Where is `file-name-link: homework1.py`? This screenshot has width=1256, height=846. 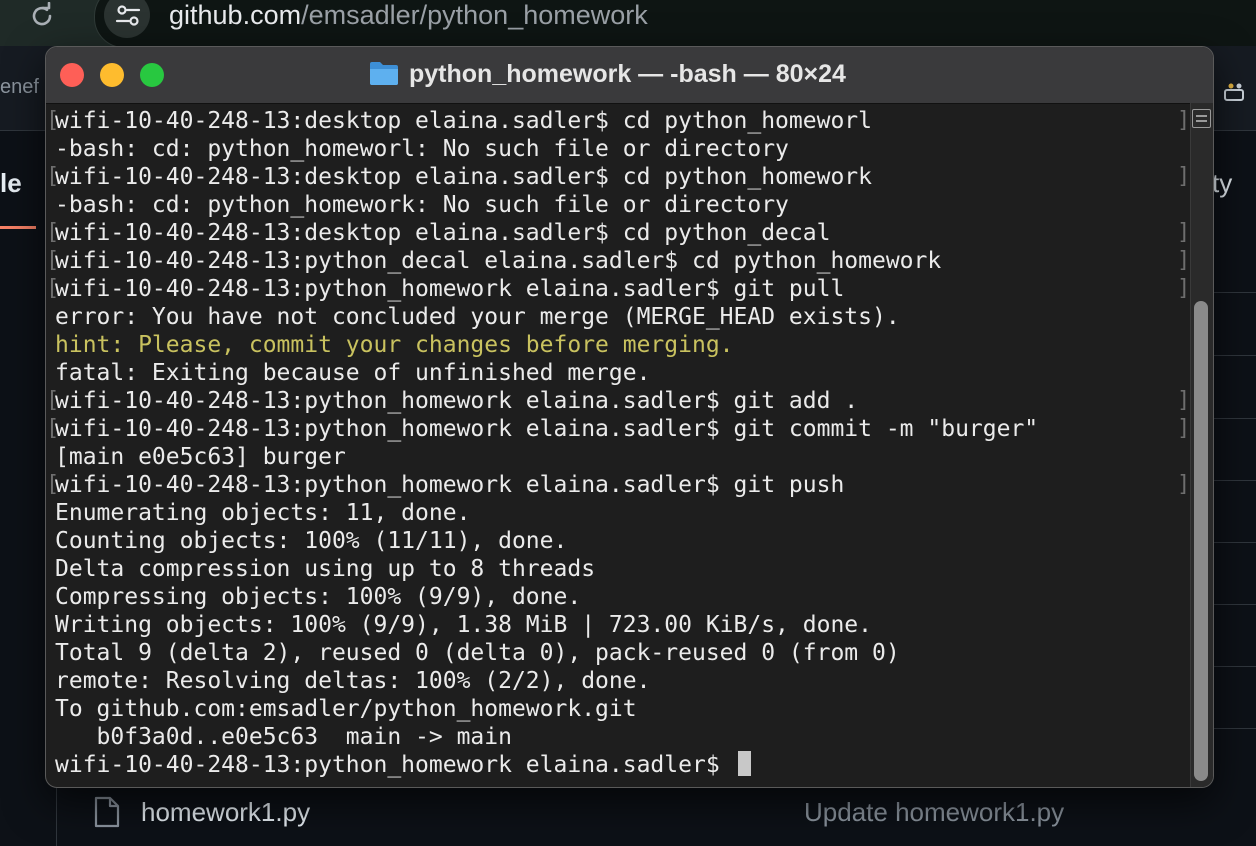 file-name-link: homework1.py is located at coordinates (225, 812).